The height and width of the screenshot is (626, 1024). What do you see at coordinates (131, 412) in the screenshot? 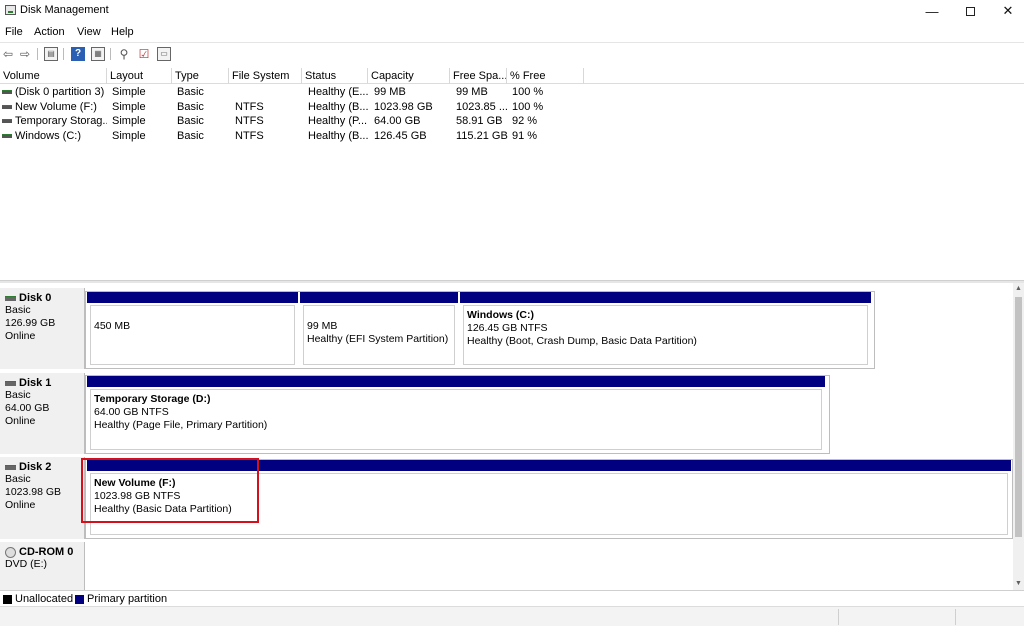
I see `partition-size: 64.00 GB NTFS` at bounding box center [131, 412].